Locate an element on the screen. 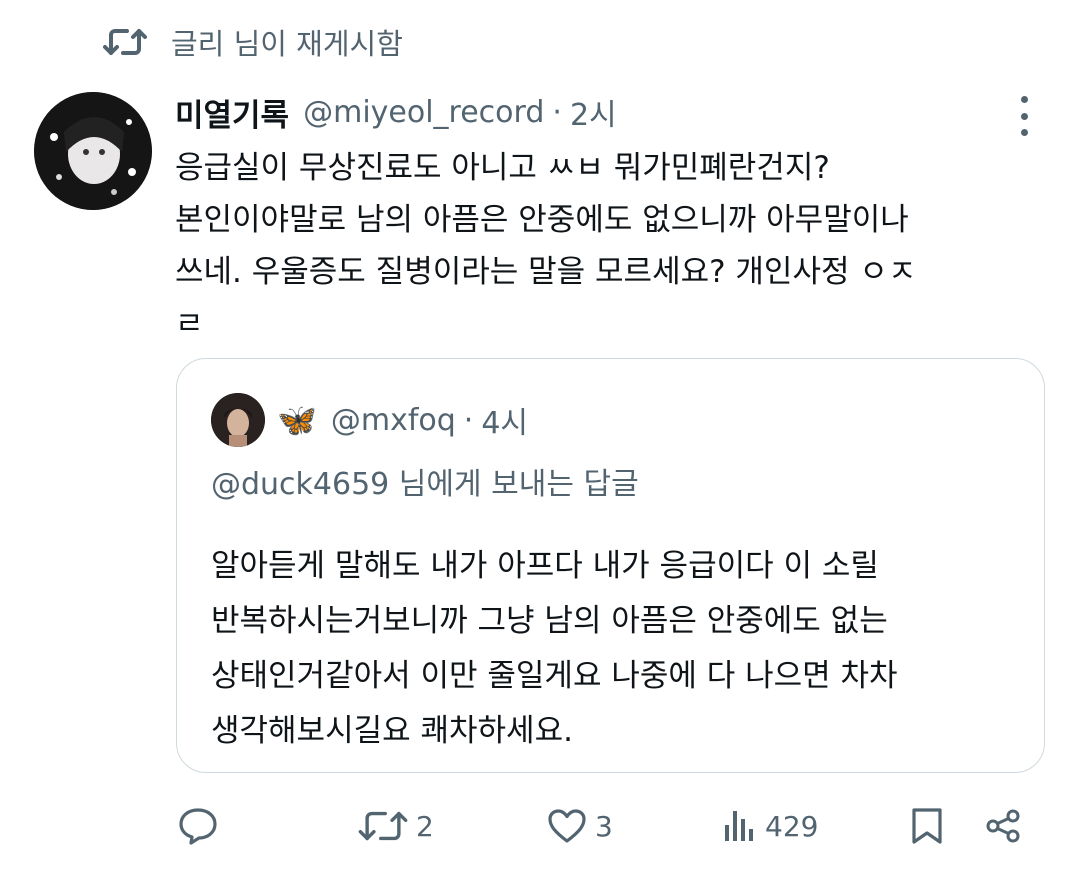 This screenshot has height=893, width=1080. bookmark-button is located at coordinates (927, 826).